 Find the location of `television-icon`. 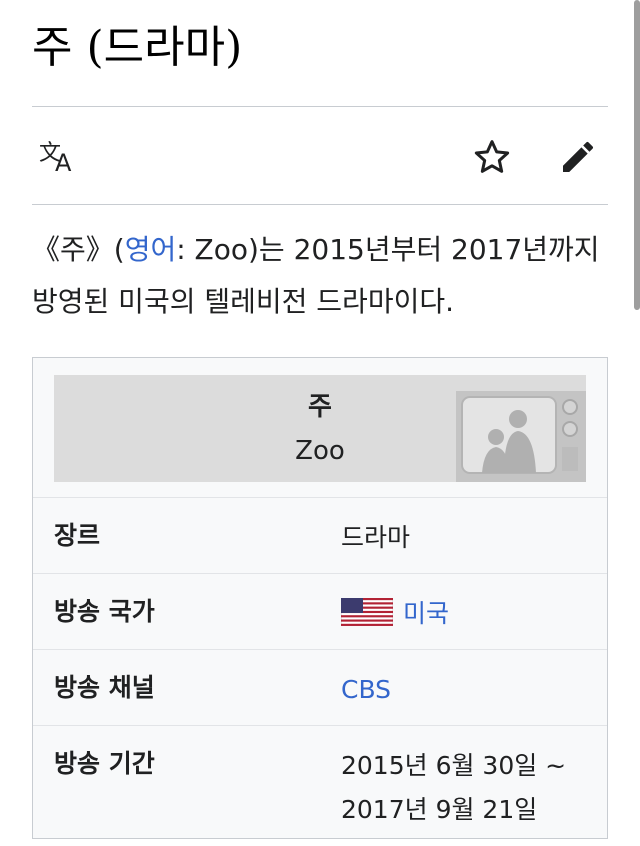

television-icon is located at coordinates (521, 436).